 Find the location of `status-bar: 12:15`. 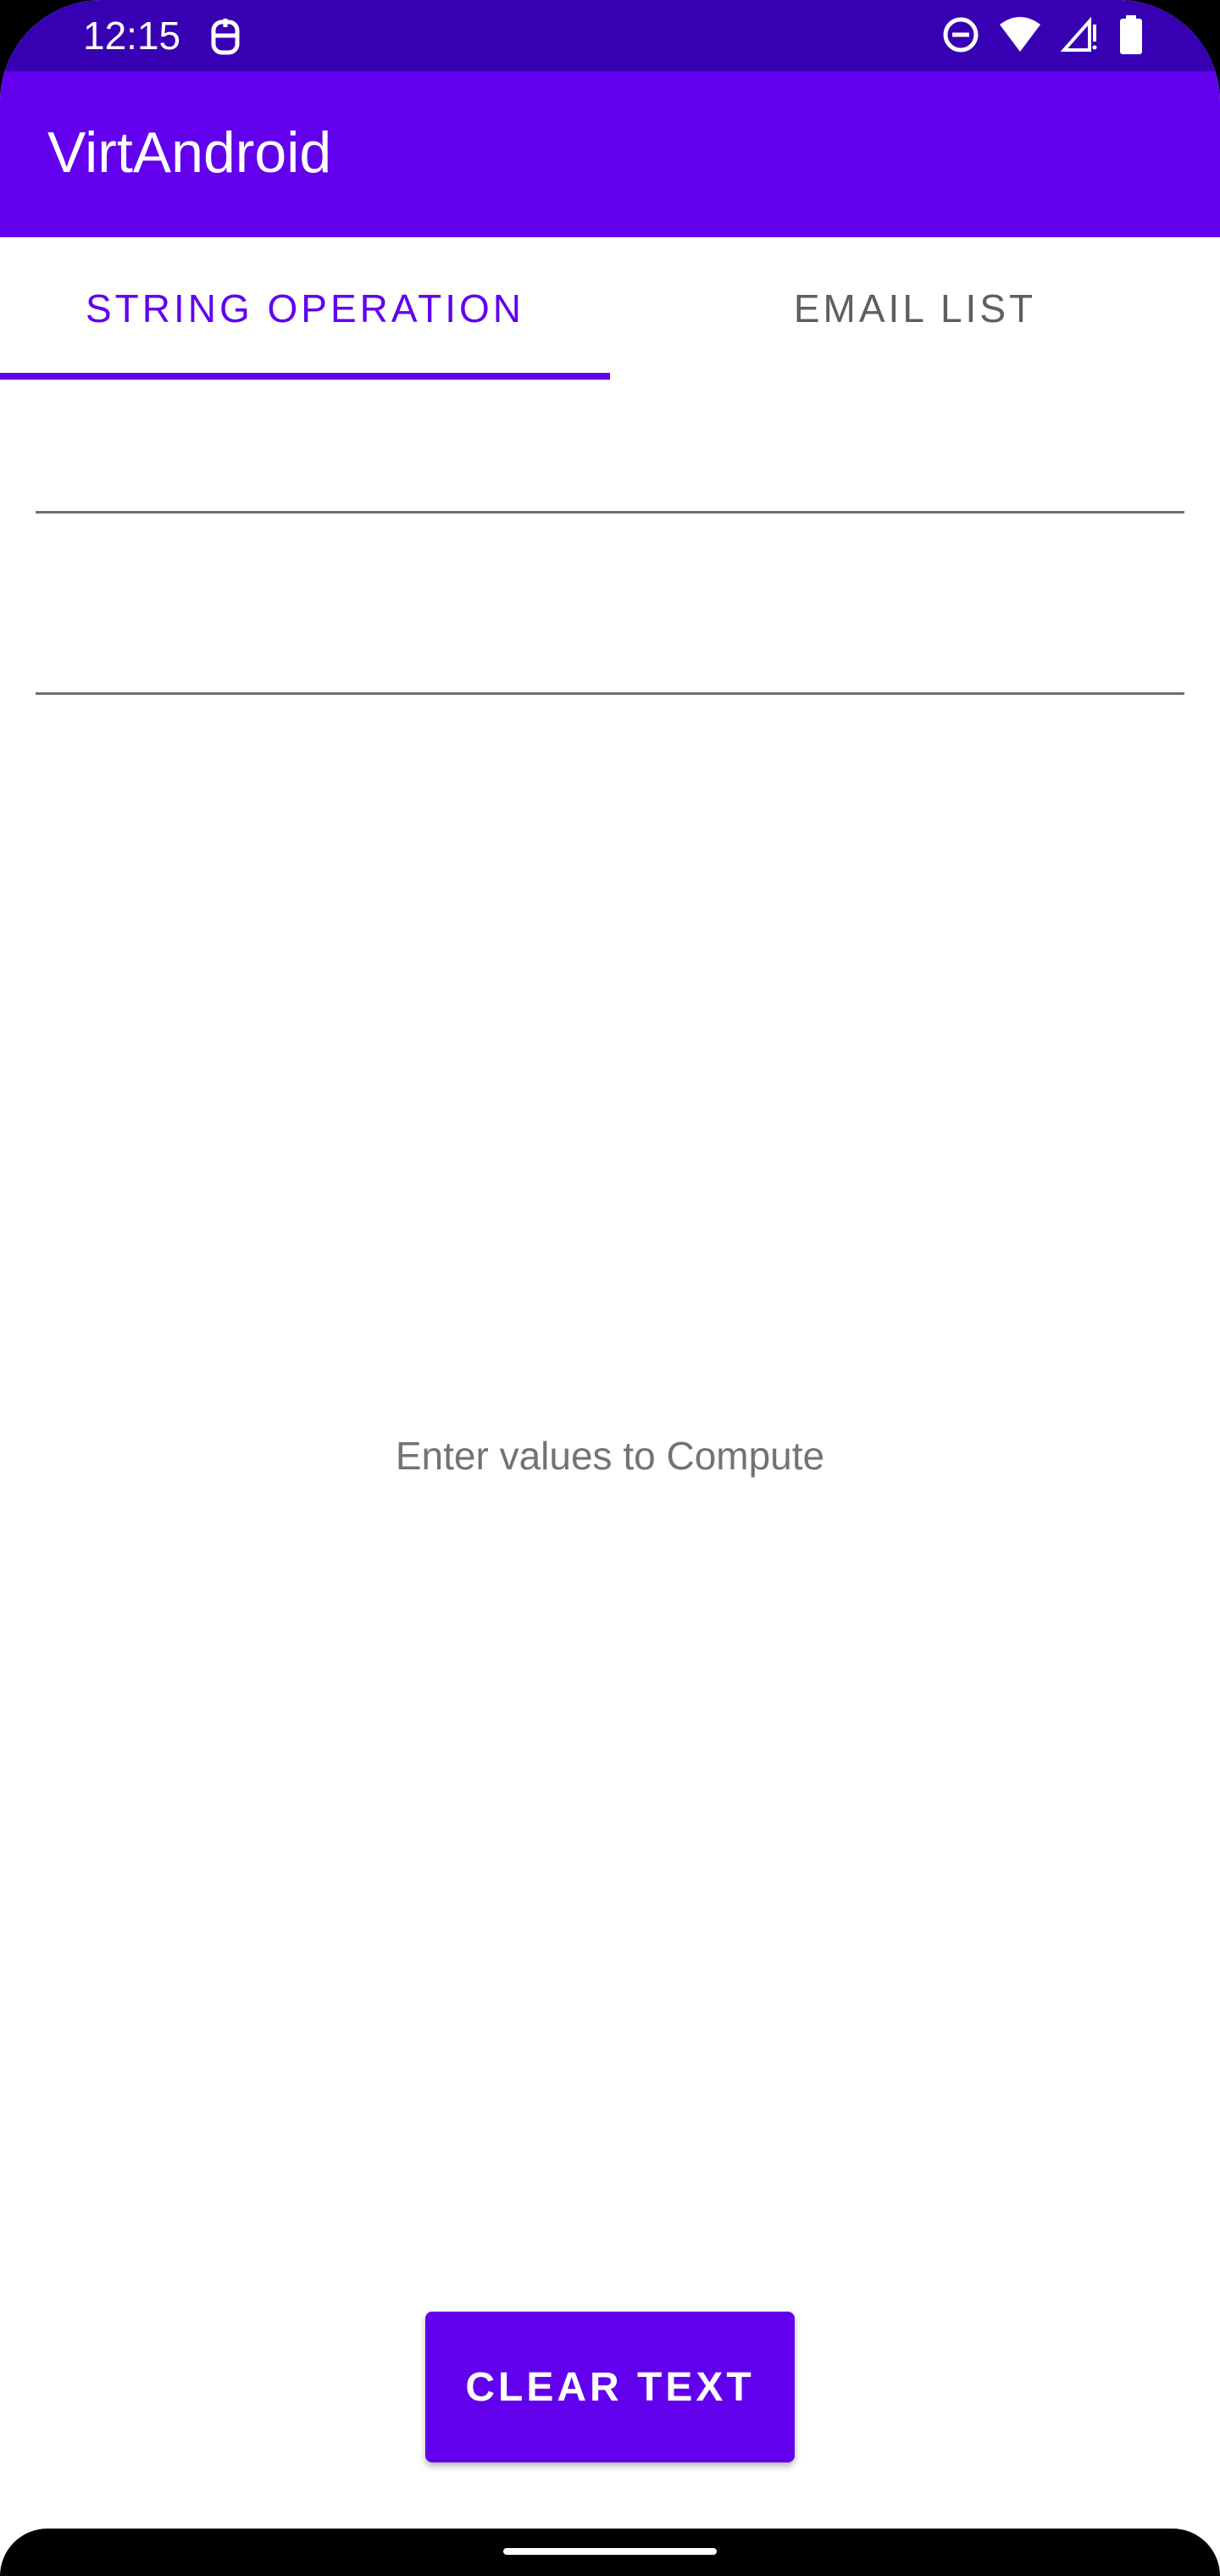

status-bar: 12:15 is located at coordinates (610, 35).